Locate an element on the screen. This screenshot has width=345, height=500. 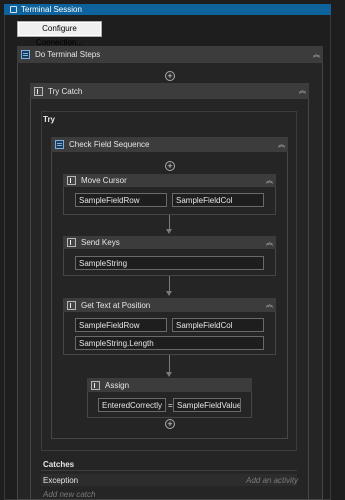
terminal-session-title: Terminal Session is located at coordinates (51, 9).